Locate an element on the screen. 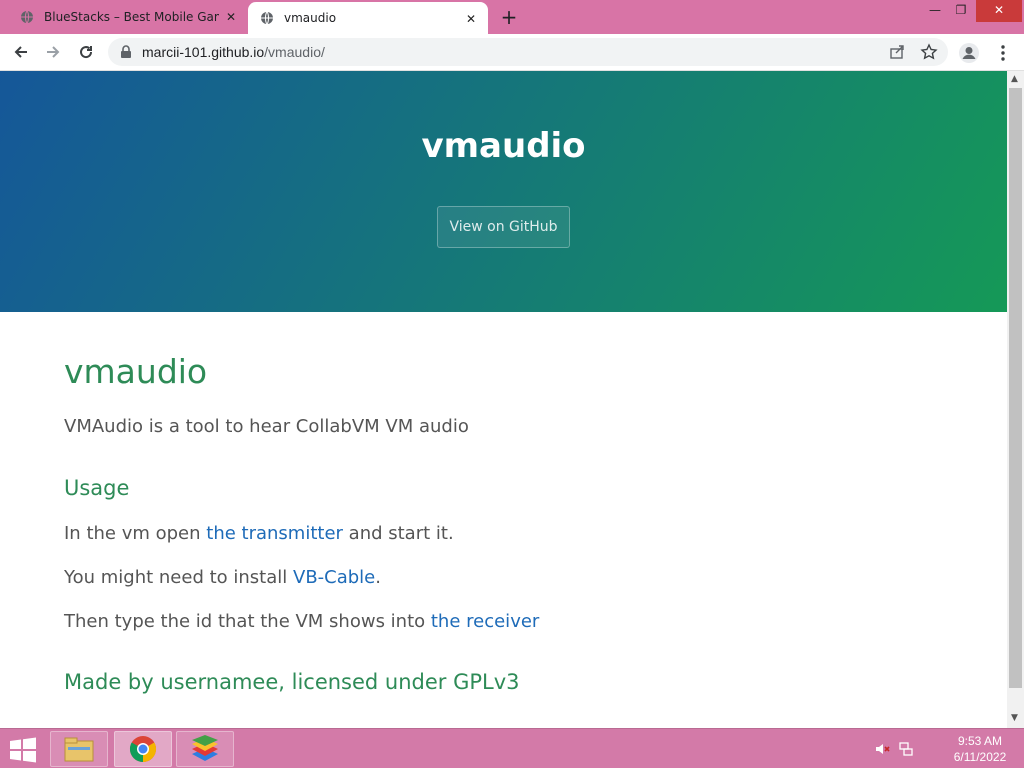  usage-line-2: You might need to install VB-Cable. is located at coordinates (222, 577).